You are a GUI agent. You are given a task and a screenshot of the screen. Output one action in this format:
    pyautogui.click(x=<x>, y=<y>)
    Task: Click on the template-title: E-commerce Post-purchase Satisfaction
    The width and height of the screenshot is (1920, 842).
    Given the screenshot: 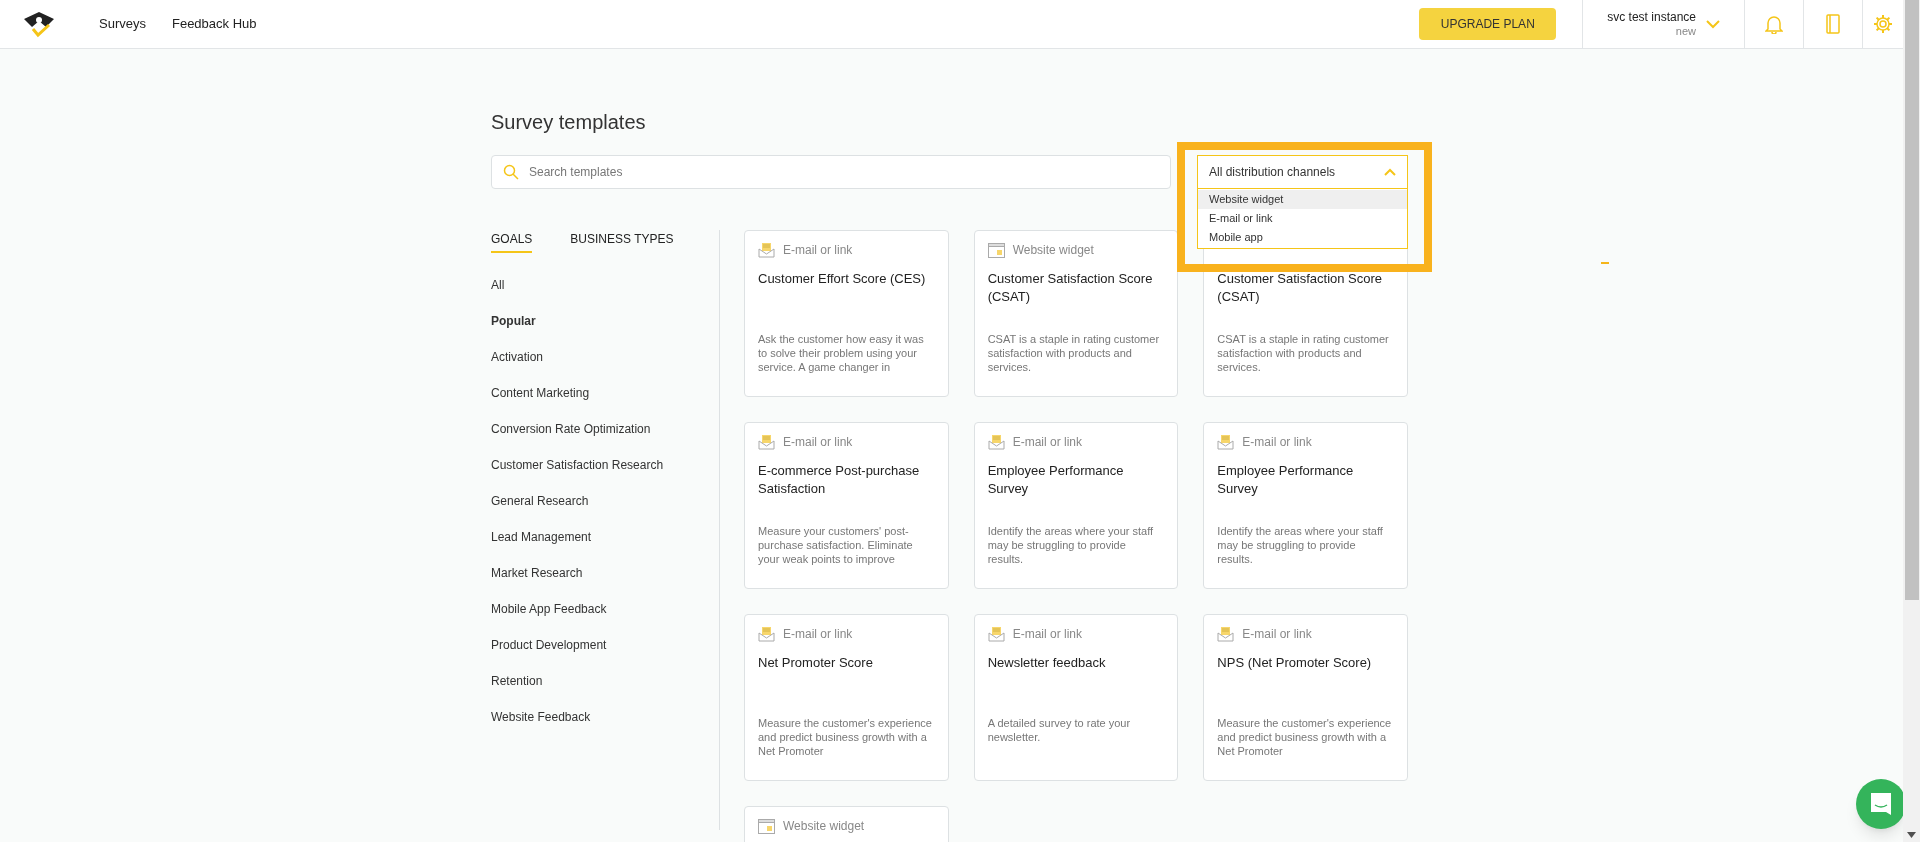 What is the action you would take?
    pyautogui.click(x=839, y=480)
    